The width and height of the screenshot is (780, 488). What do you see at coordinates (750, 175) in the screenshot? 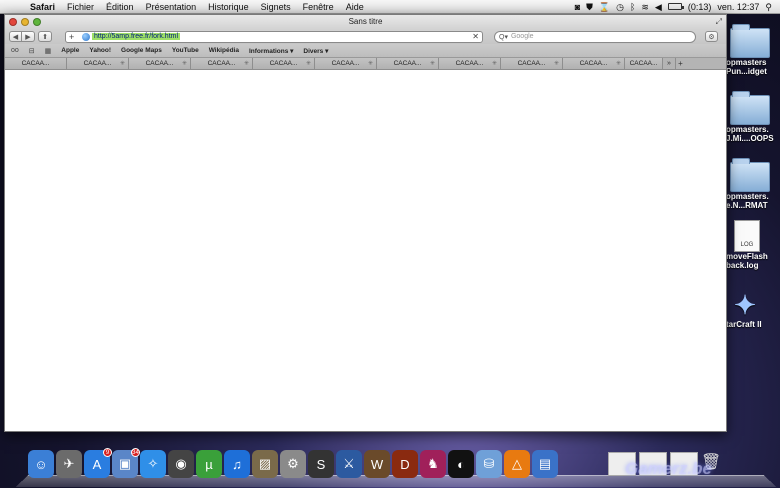
I see `folder-icon` at bounding box center [750, 175].